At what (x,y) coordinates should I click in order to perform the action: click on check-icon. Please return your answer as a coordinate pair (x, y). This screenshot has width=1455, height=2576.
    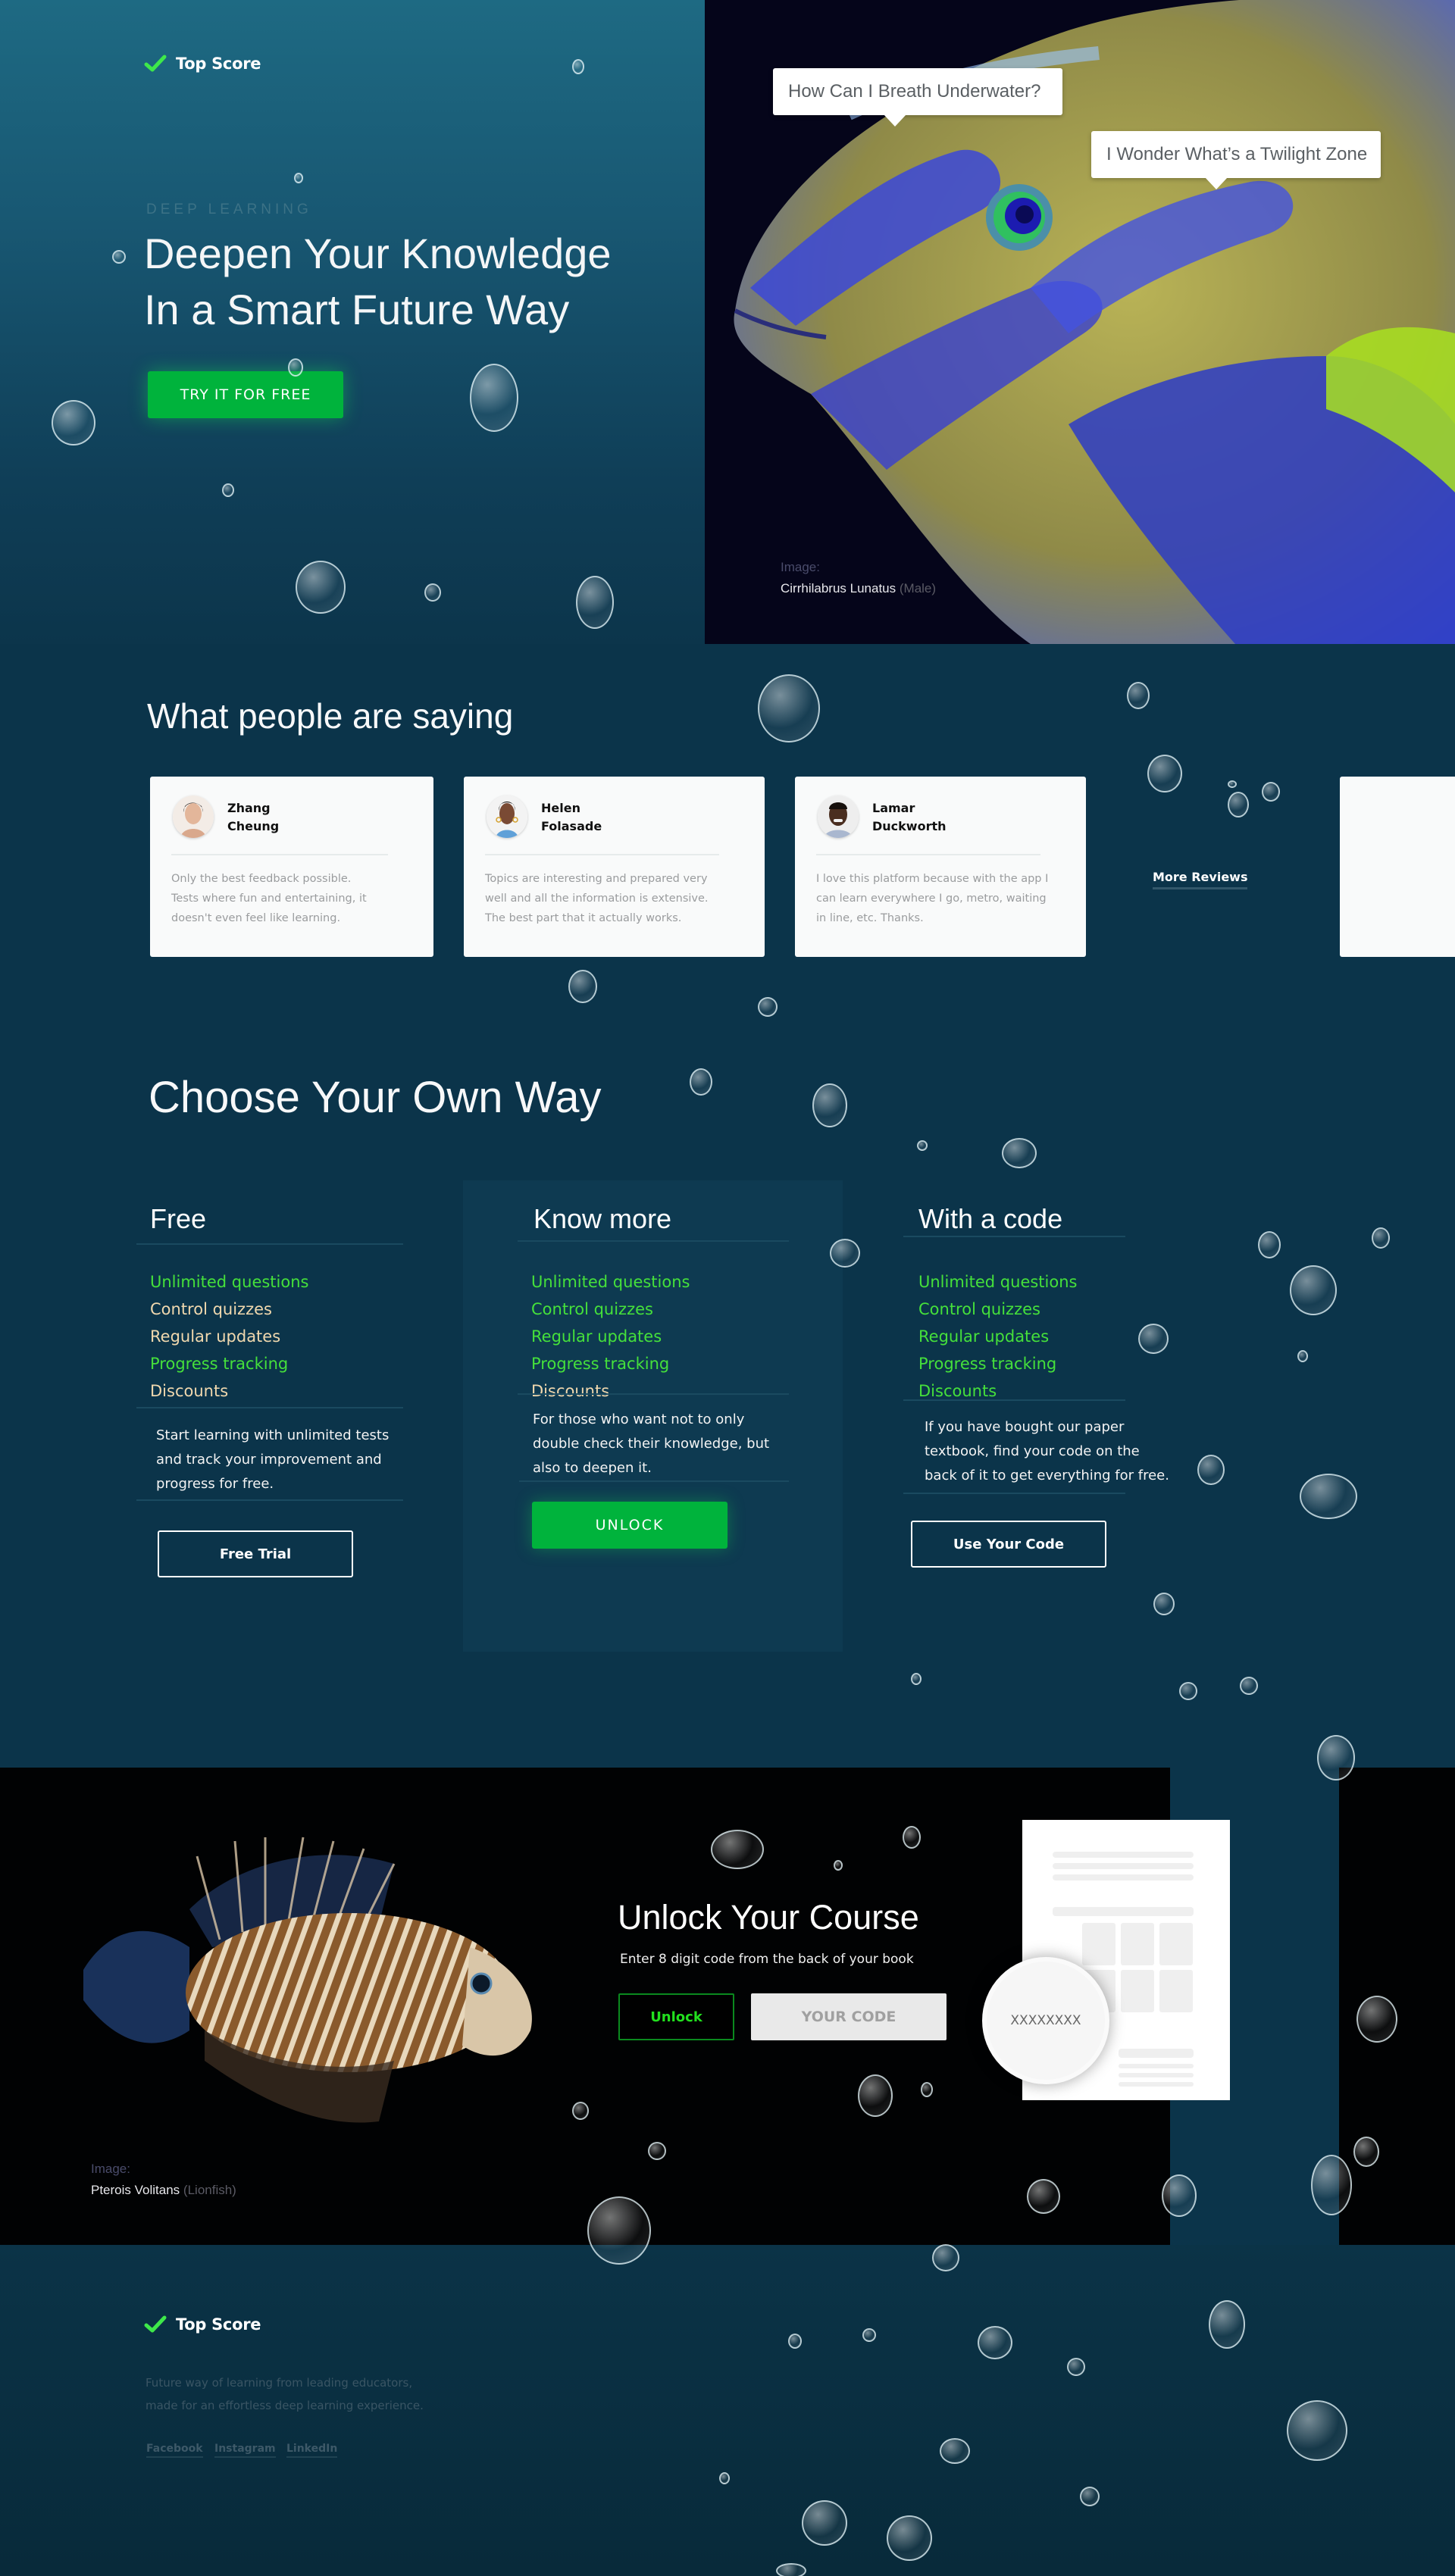
    Looking at the image, I should click on (155, 64).